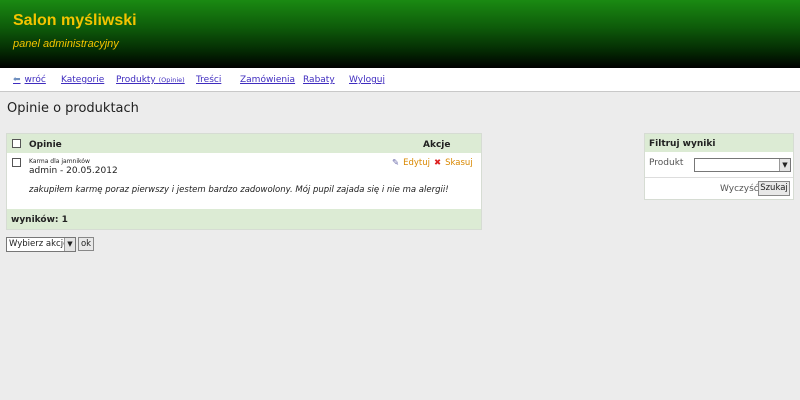  Describe the element at coordinates (17, 80) in the screenshot. I see `back-arrow-icon: ⬅` at that location.